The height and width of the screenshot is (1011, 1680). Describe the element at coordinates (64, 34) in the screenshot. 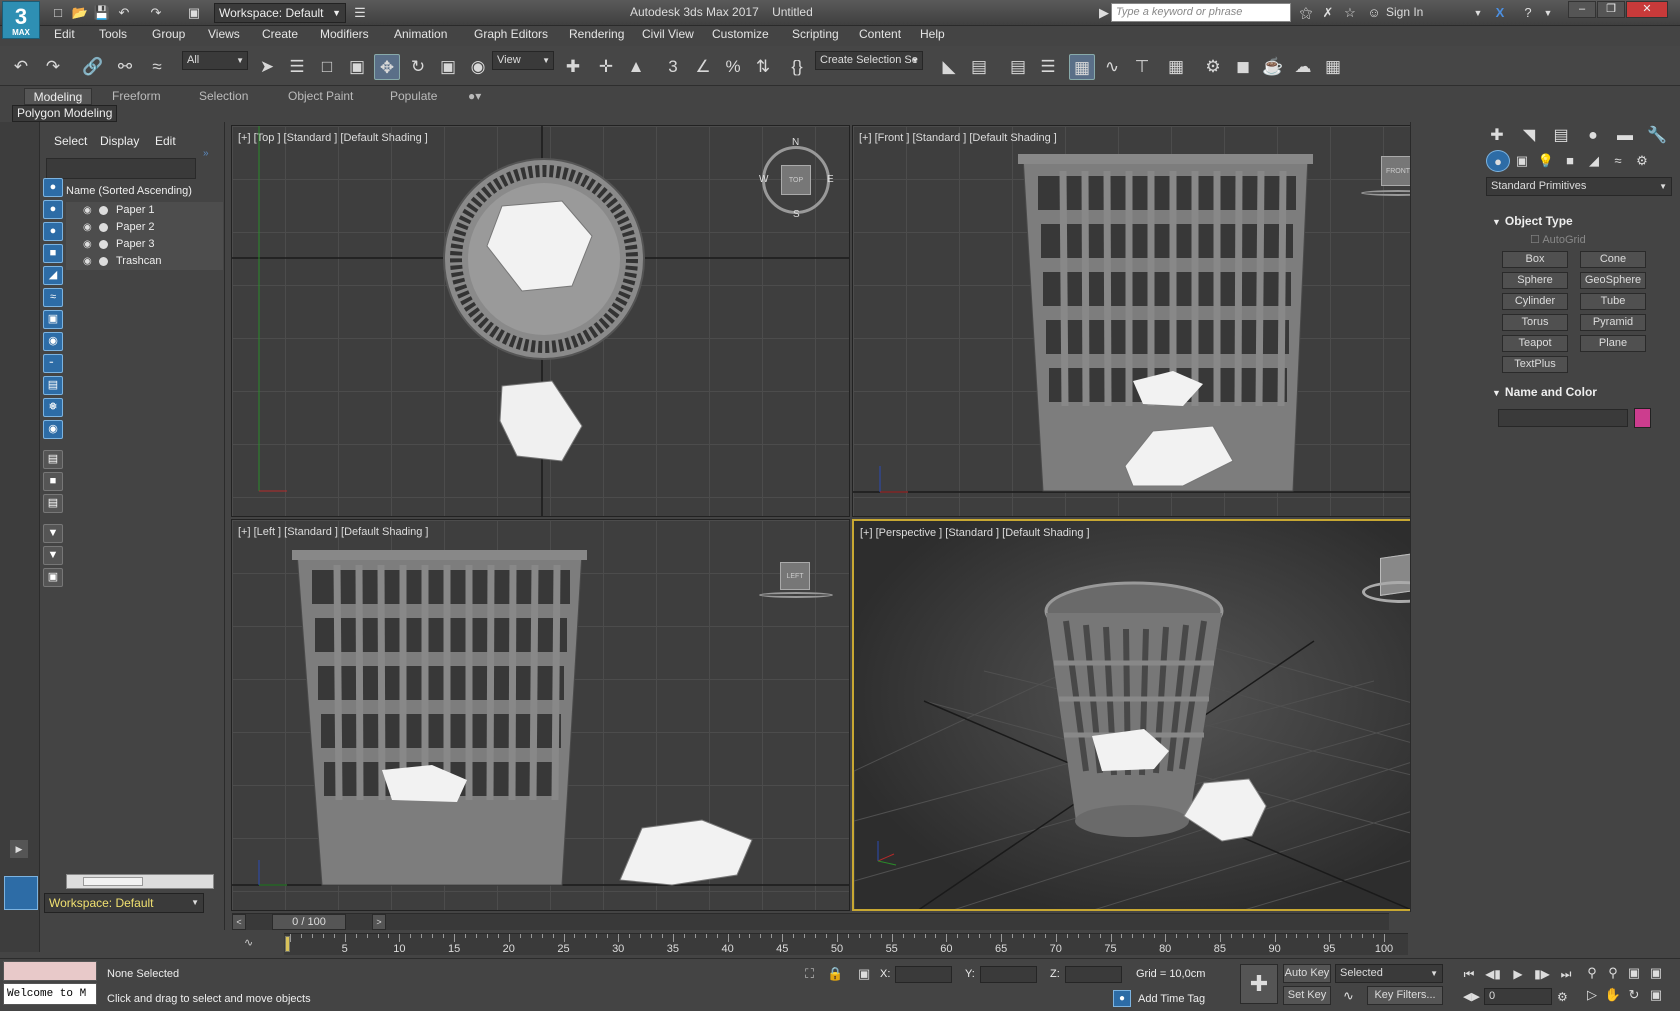

I see `menu-edit: Edit` at that location.